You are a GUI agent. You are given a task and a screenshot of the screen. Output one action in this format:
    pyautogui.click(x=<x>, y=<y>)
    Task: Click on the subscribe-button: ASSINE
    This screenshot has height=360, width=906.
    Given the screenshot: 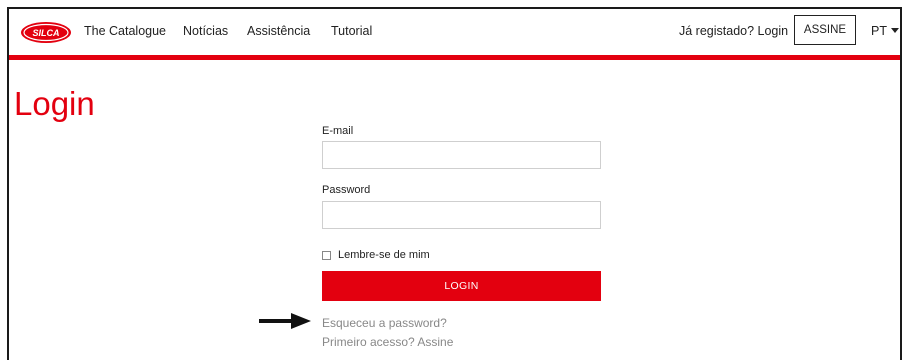 What is the action you would take?
    pyautogui.click(x=825, y=30)
    